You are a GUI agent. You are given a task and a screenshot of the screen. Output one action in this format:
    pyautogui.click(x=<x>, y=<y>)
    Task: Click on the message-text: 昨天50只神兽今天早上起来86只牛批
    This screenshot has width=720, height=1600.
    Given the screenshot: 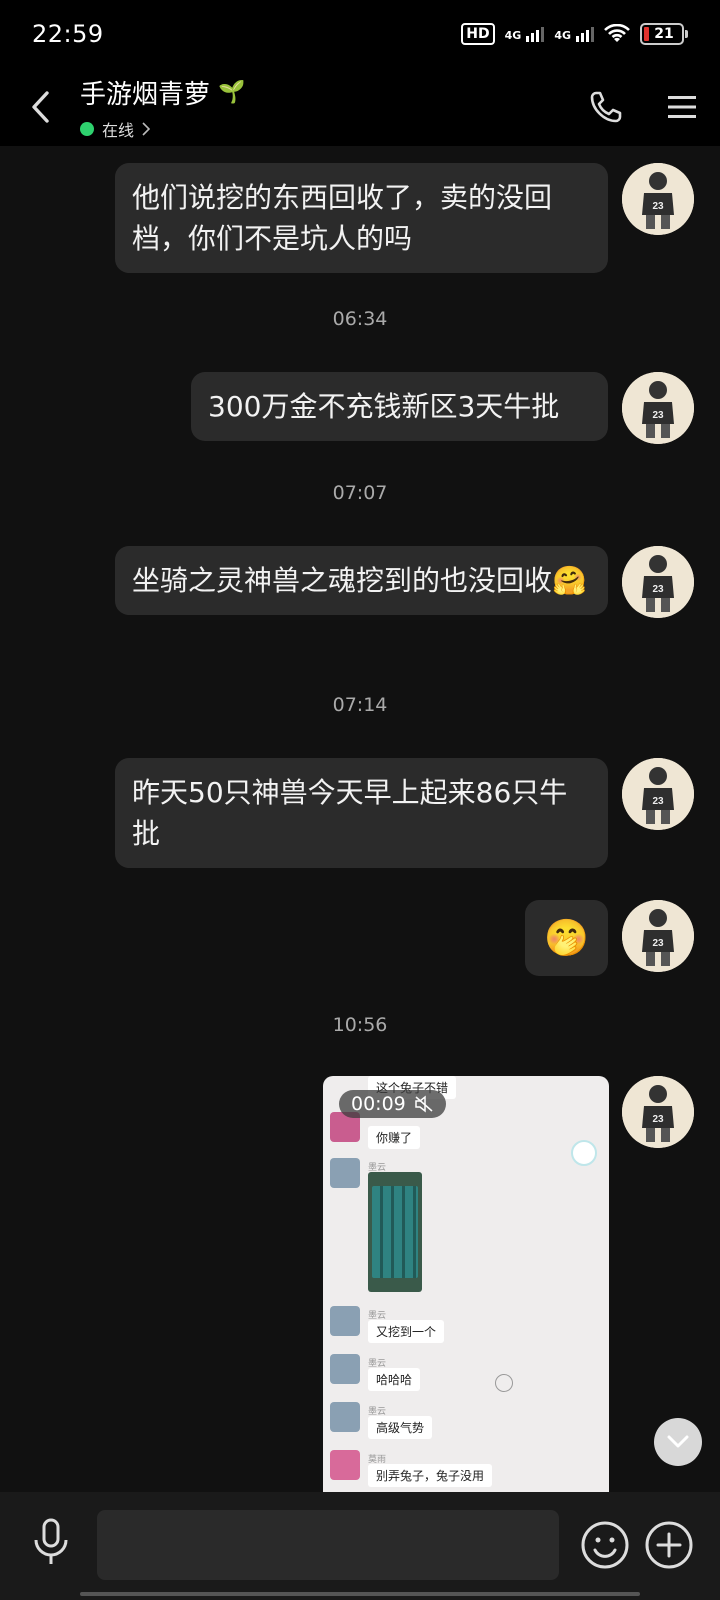 What is the action you would take?
    pyautogui.click(x=350, y=813)
    